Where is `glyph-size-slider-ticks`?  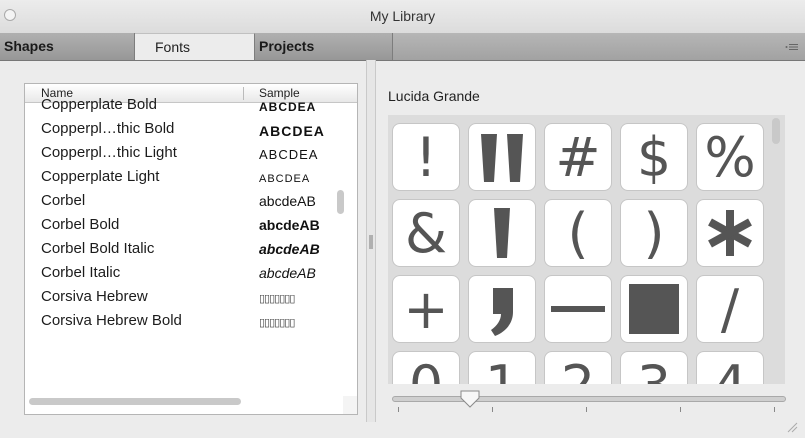 glyph-size-slider-ticks is located at coordinates (588, 410).